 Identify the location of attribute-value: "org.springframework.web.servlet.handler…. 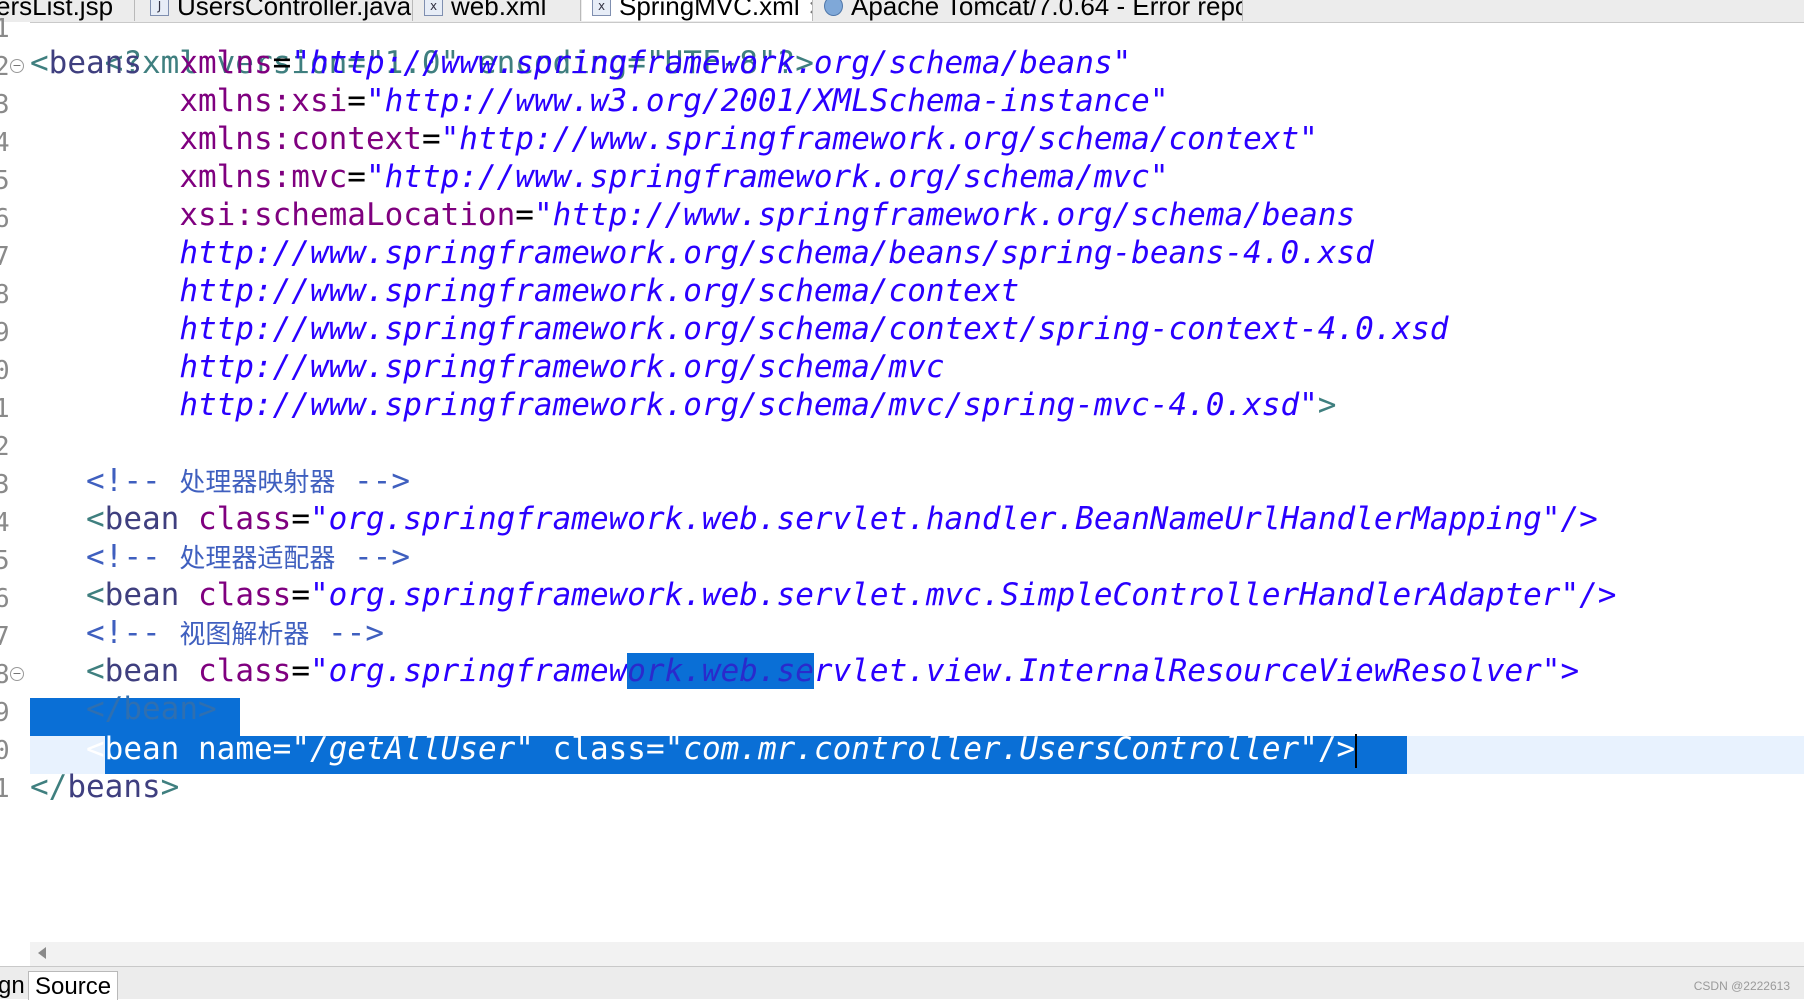
(954, 519).